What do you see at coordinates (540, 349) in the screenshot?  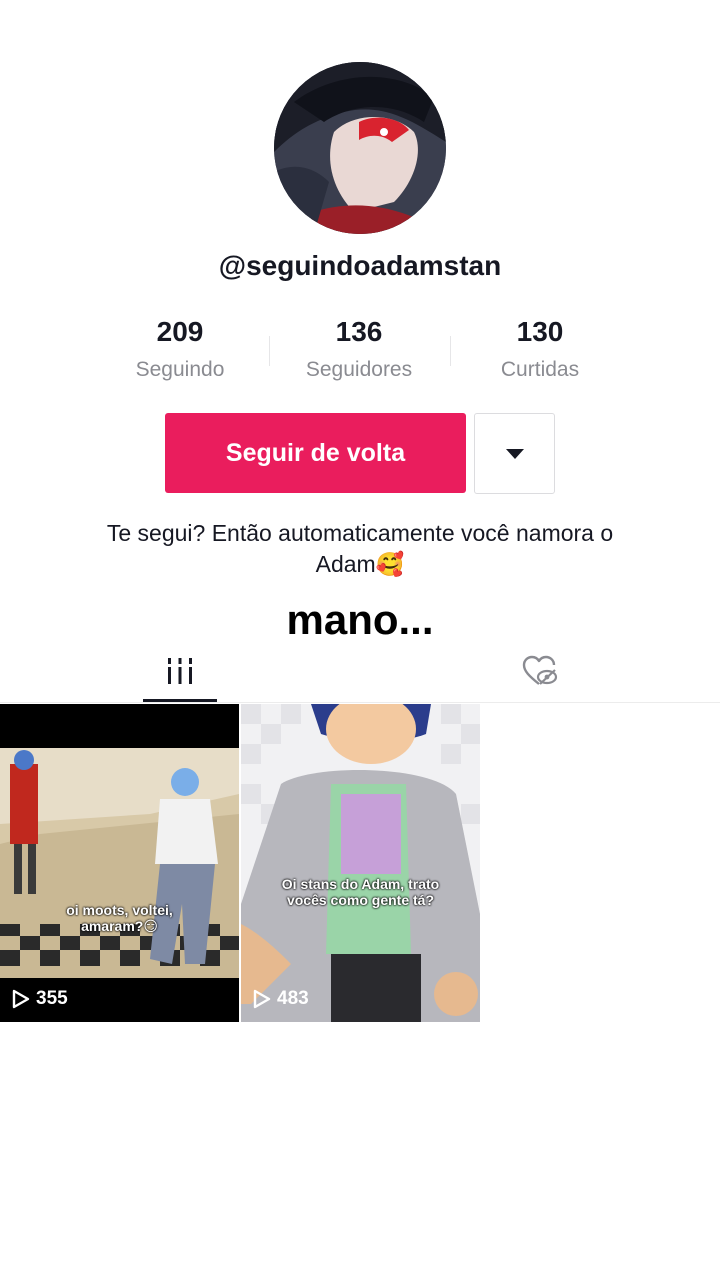 I see `stat-likes: 130 Curtidas` at bounding box center [540, 349].